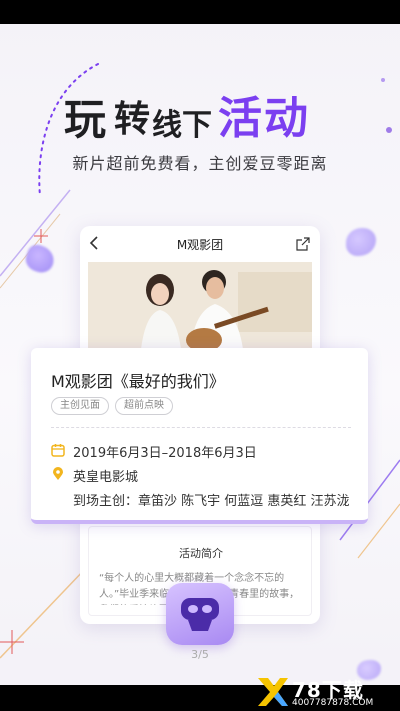 The width and height of the screenshot is (400, 711). Describe the element at coordinates (182, 125) in the screenshot. I see `headline-word: 线下` at that location.